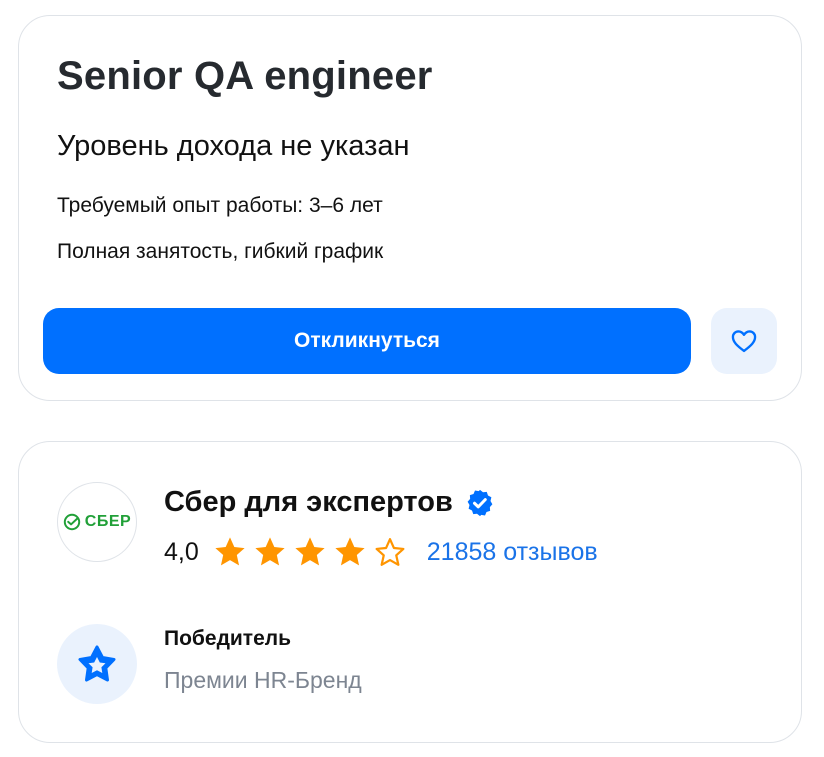 This screenshot has height=757, width=824. I want to click on award-star-icon, so click(97, 663).